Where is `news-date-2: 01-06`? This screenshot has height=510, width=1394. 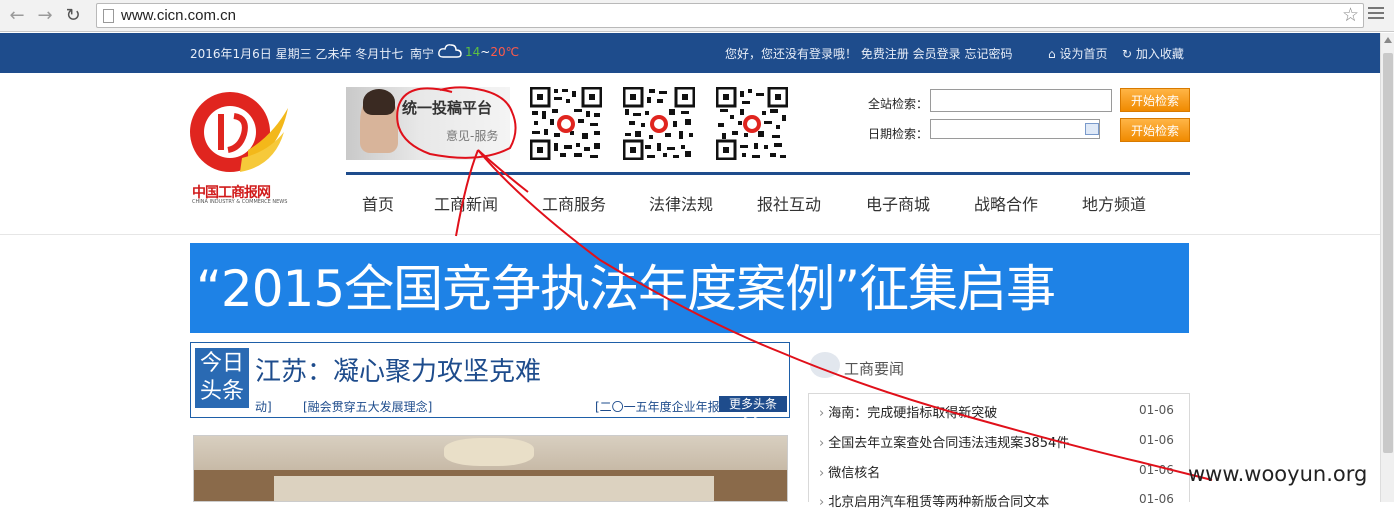
news-date-2: 01-06 is located at coordinates (1156, 440).